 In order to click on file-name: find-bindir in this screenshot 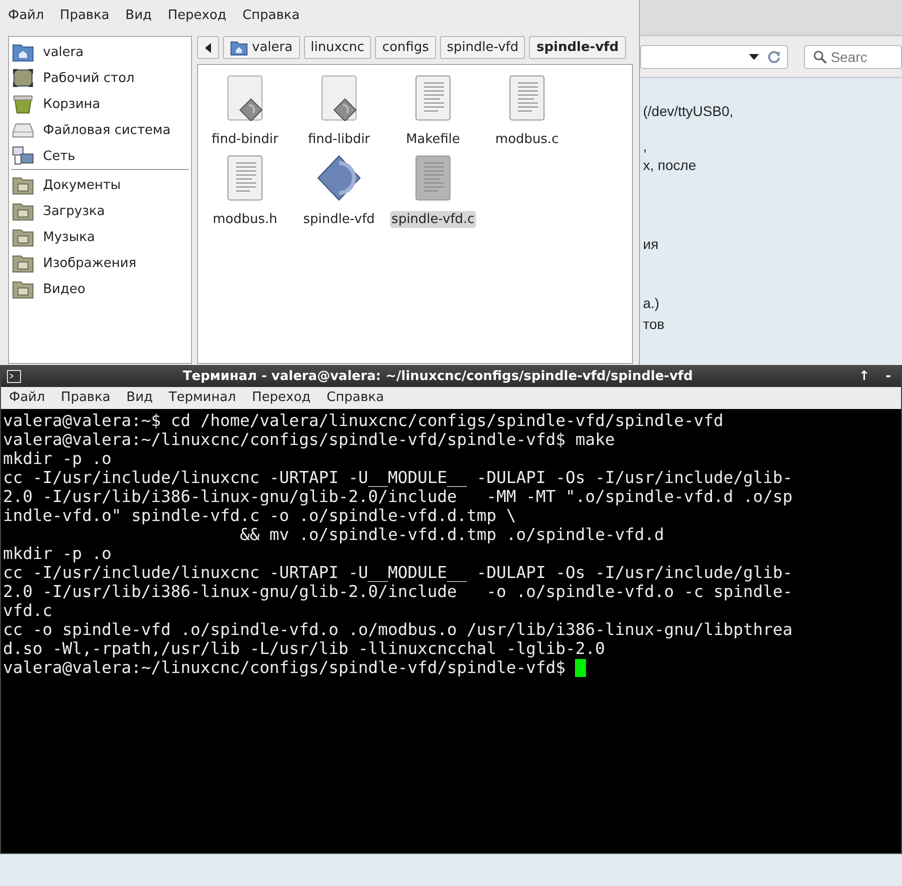, I will do `click(245, 139)`.